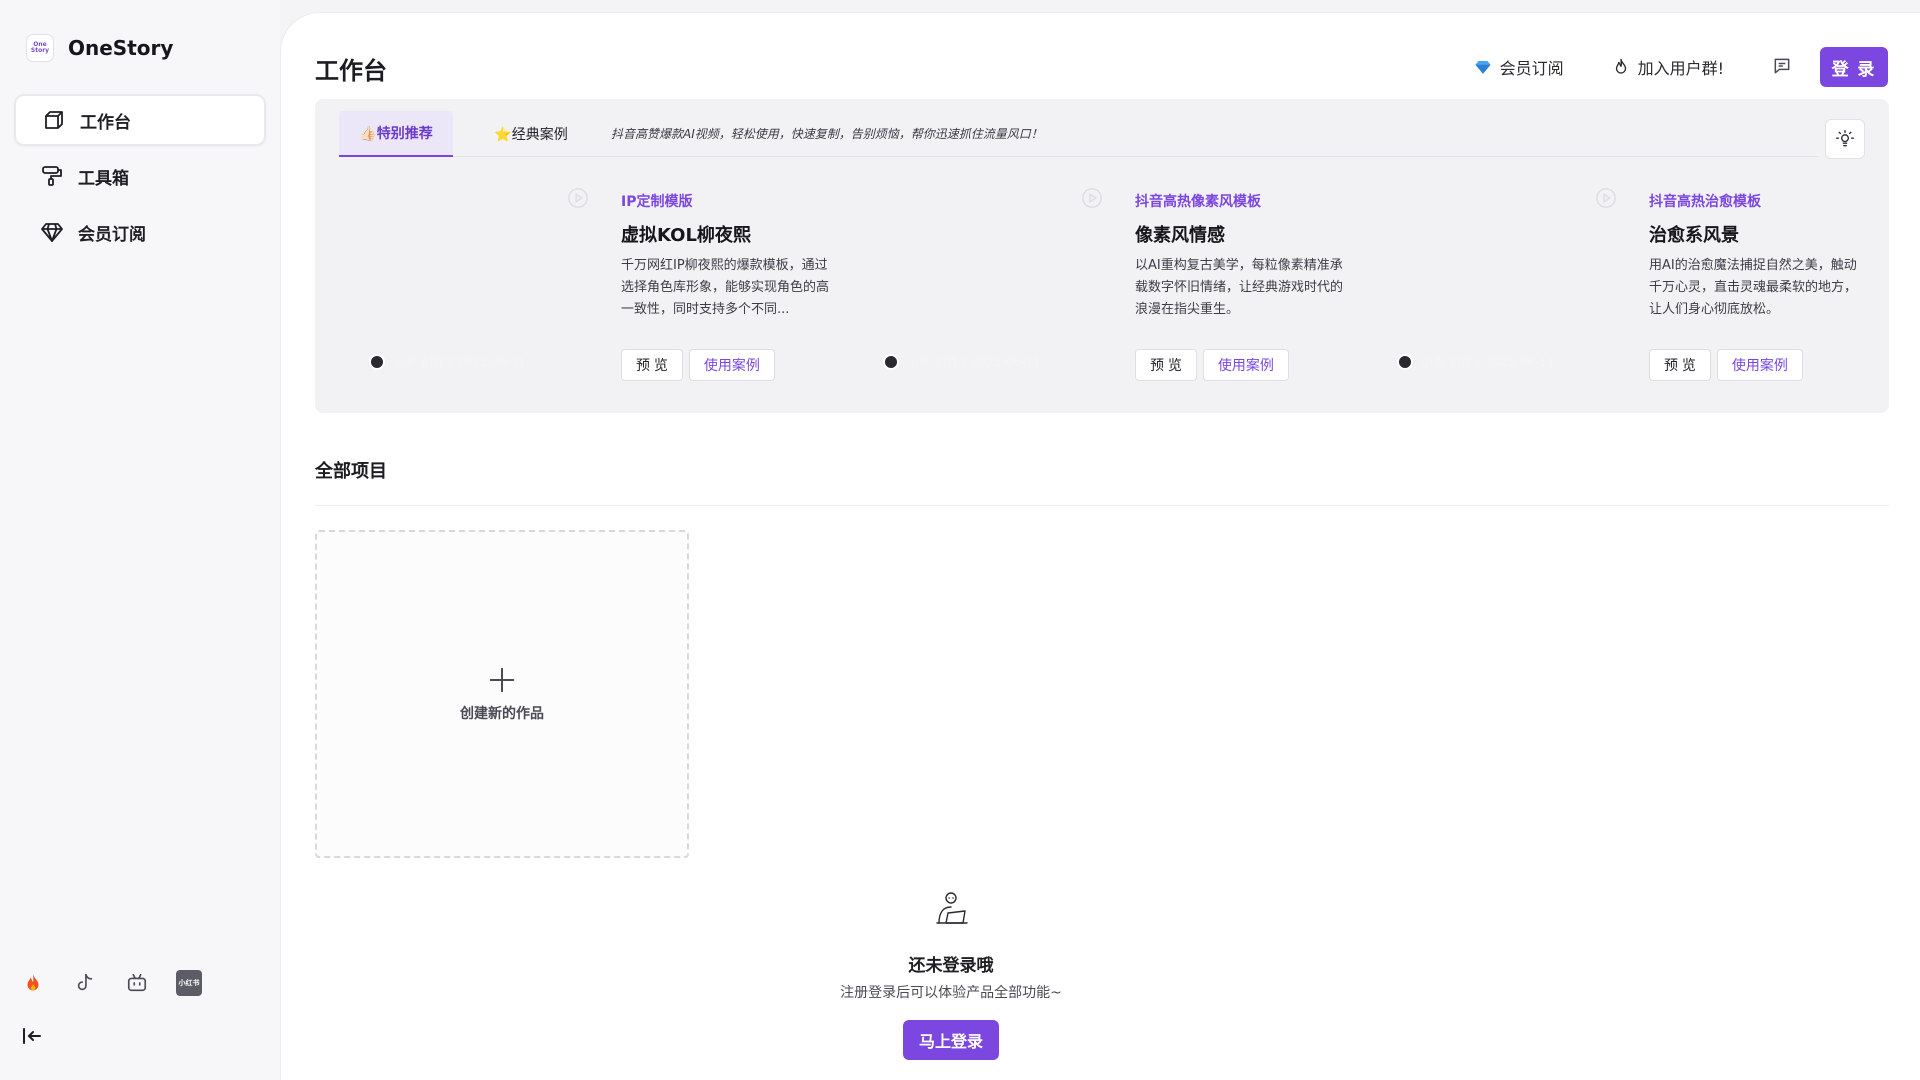 This screenshot has height=1080, width=1920. I want to click on join-group-label: 加入用户群!, so click(1680, 68).